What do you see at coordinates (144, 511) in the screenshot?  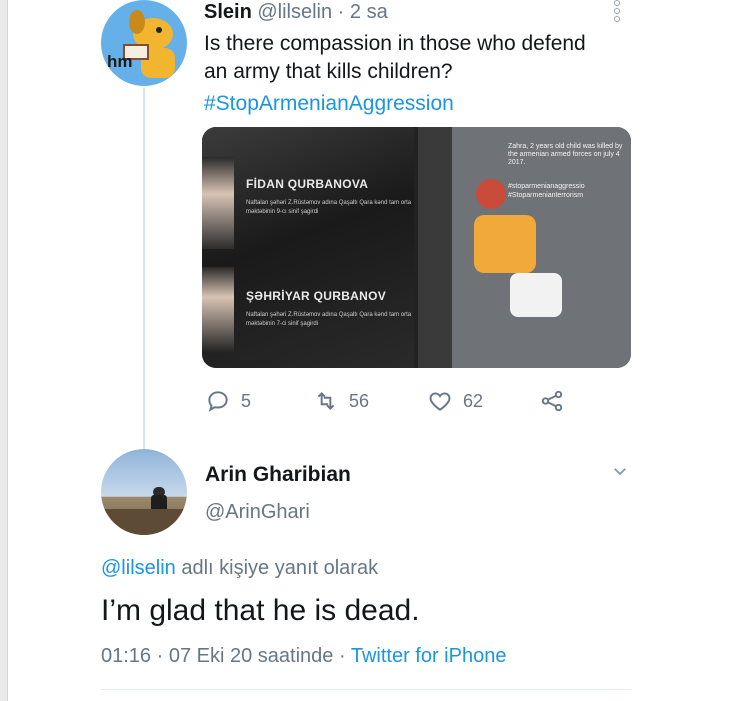 I see `person-photo-icon` at bounding box center [144, 511].